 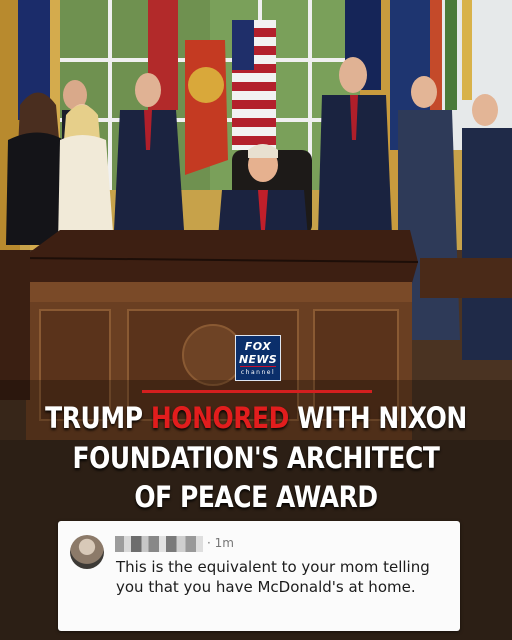 I want to click on headline-line-1: TRUMP HONORED WITH NIXON, so click(x=256, y=418).